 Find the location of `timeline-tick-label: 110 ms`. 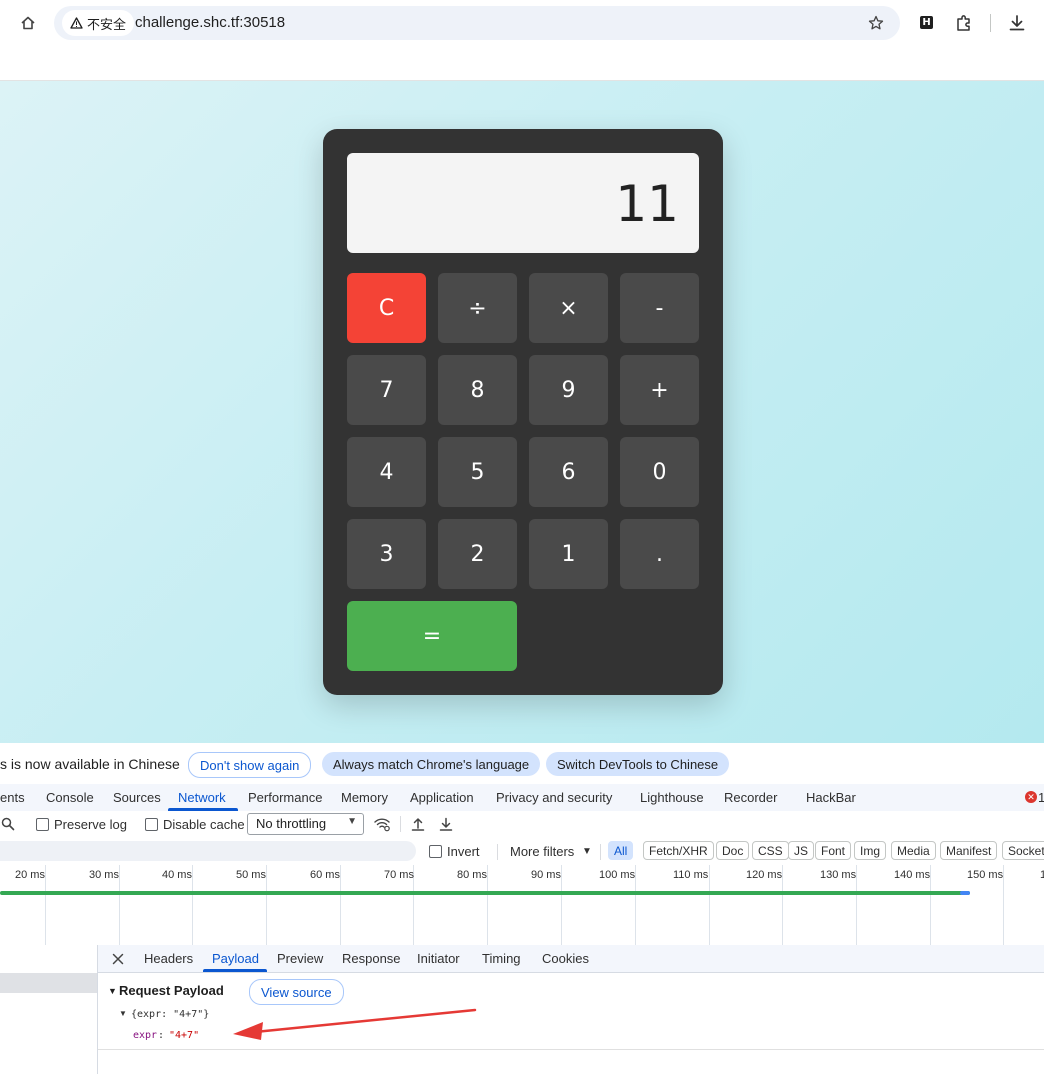

timeline-tick-label: 110 ms is located at coordinates (691, 875).